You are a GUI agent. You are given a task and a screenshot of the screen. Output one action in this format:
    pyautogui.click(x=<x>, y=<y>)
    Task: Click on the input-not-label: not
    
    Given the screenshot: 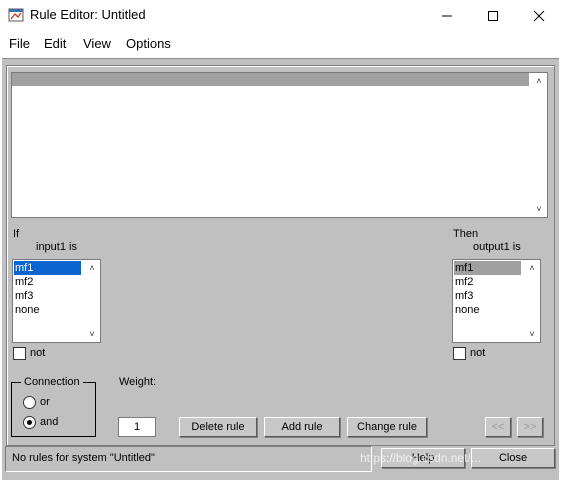 What is the action you would take?
    pyautogui.click(x=38, y=353)
    